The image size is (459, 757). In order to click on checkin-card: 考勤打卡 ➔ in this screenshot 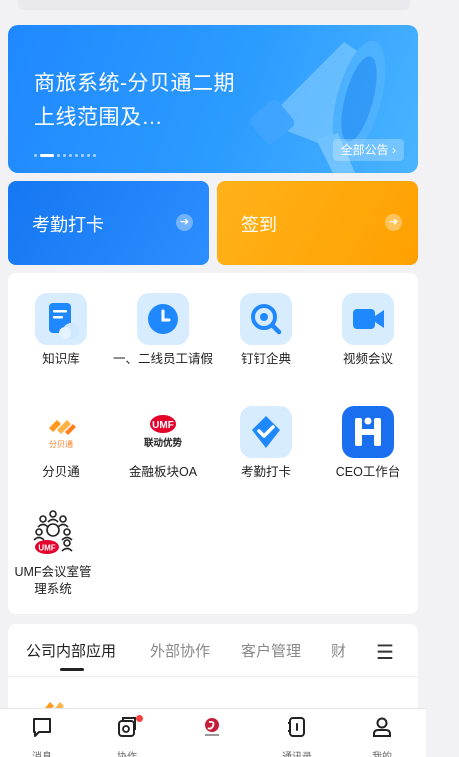, I will do `click(108, 223)`.